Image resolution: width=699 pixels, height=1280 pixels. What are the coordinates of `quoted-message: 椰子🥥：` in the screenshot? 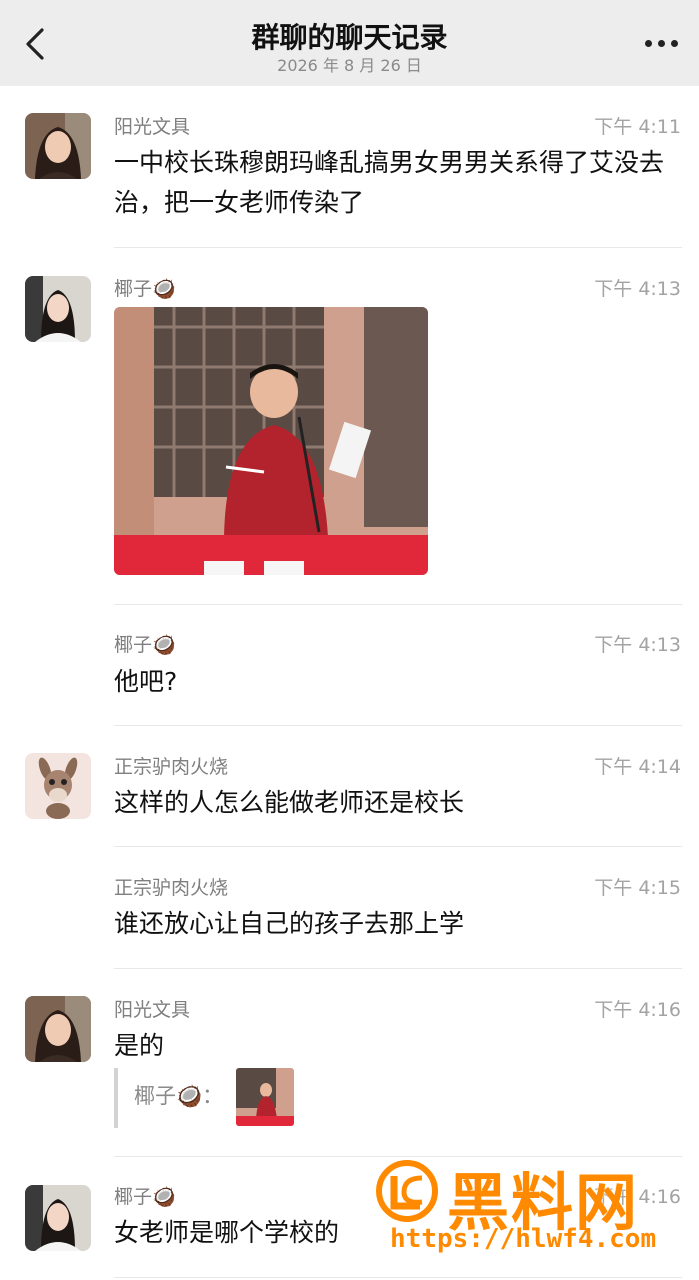 It's located at (214, 1098).